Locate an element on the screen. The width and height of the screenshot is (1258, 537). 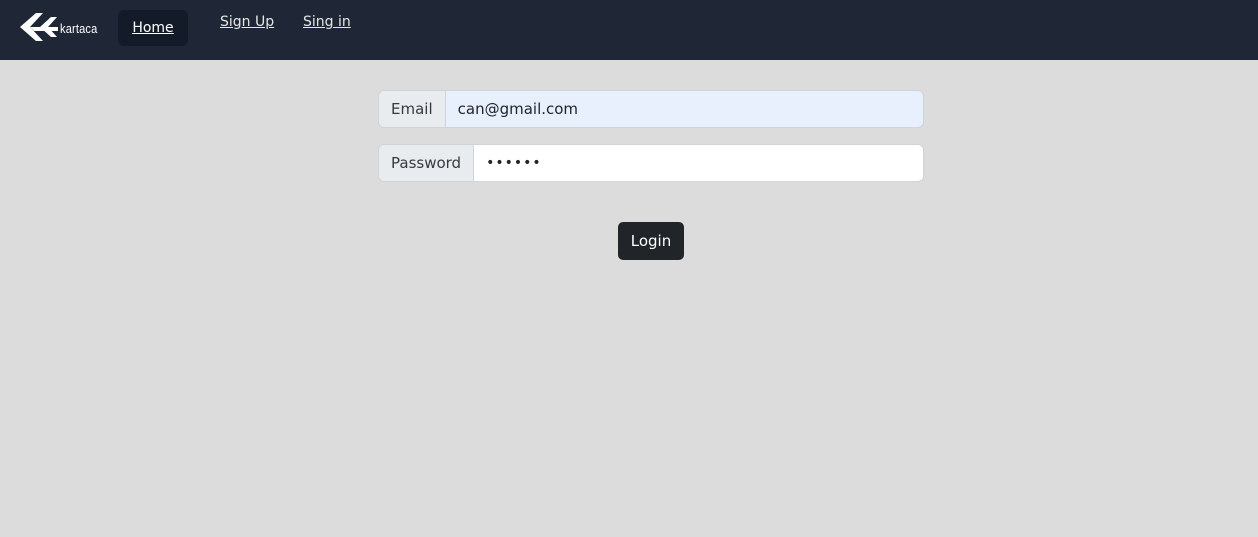
password-label: Password is located at coordinates (427, 163).